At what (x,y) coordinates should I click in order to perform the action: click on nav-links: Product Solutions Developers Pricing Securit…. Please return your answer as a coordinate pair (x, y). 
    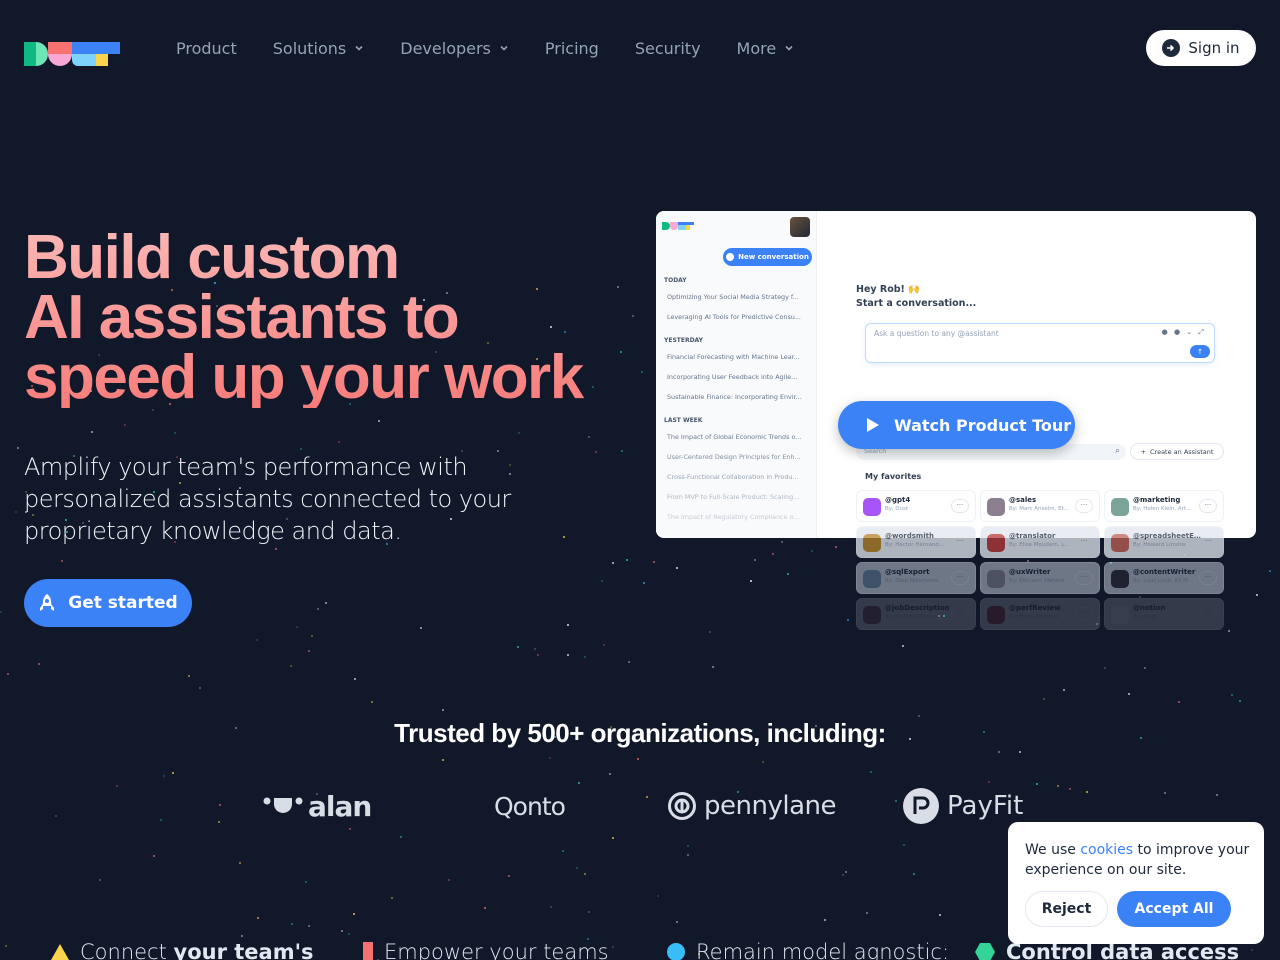
    Looking at the image, I should click on (503, 48).